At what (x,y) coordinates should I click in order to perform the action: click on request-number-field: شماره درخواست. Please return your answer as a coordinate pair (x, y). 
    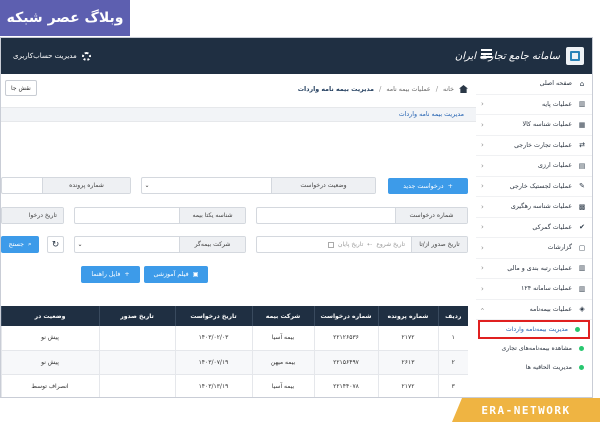
    Looking at the image, I should click on (362, 215).